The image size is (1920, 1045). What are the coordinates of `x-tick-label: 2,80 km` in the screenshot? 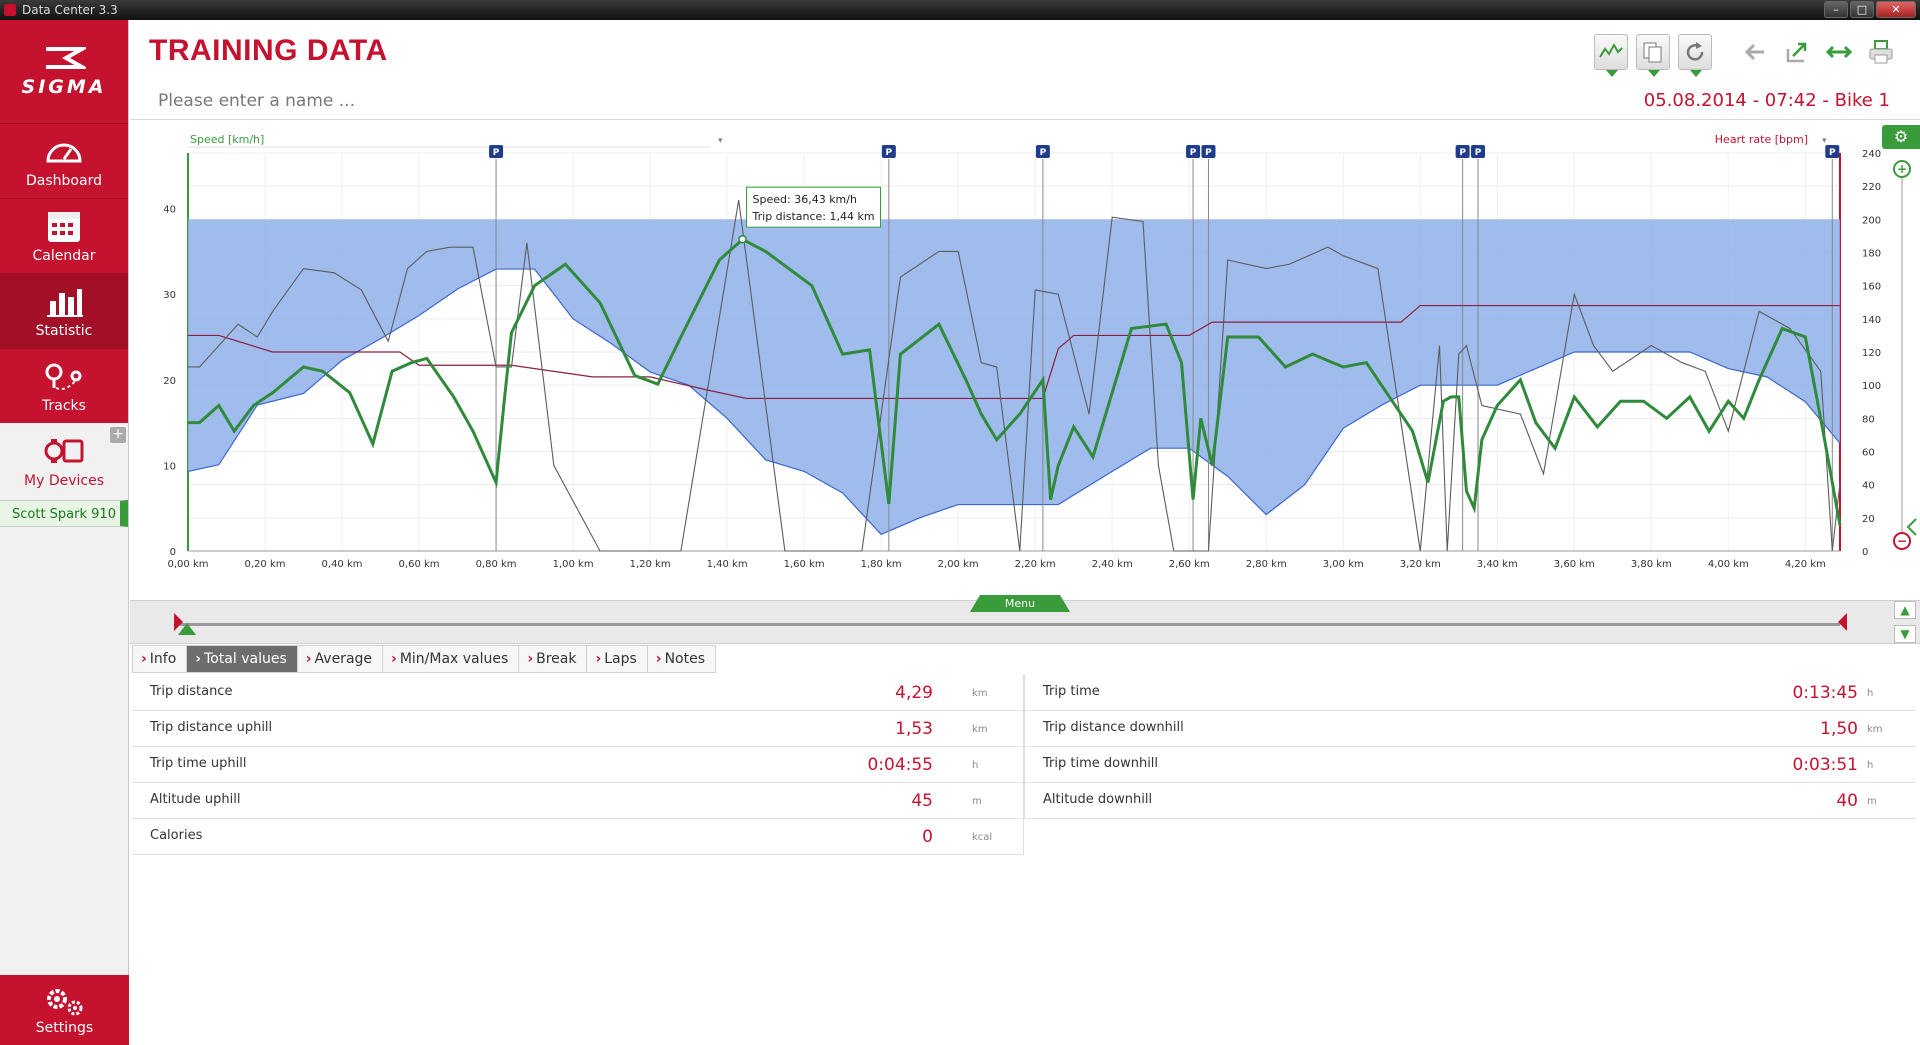 It's located at (1266, 564).